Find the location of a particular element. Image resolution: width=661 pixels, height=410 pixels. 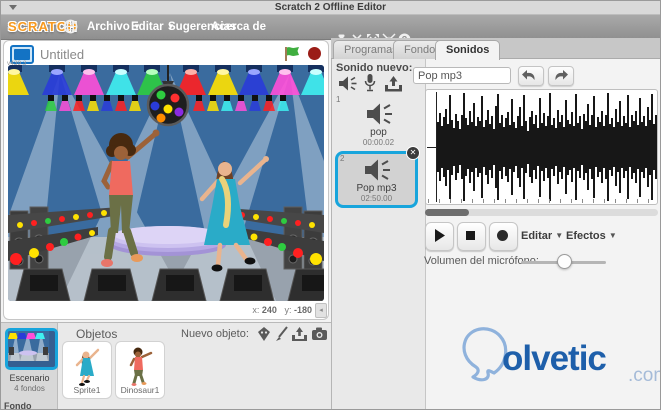

waveform-display is located at coordinates (541, 147).